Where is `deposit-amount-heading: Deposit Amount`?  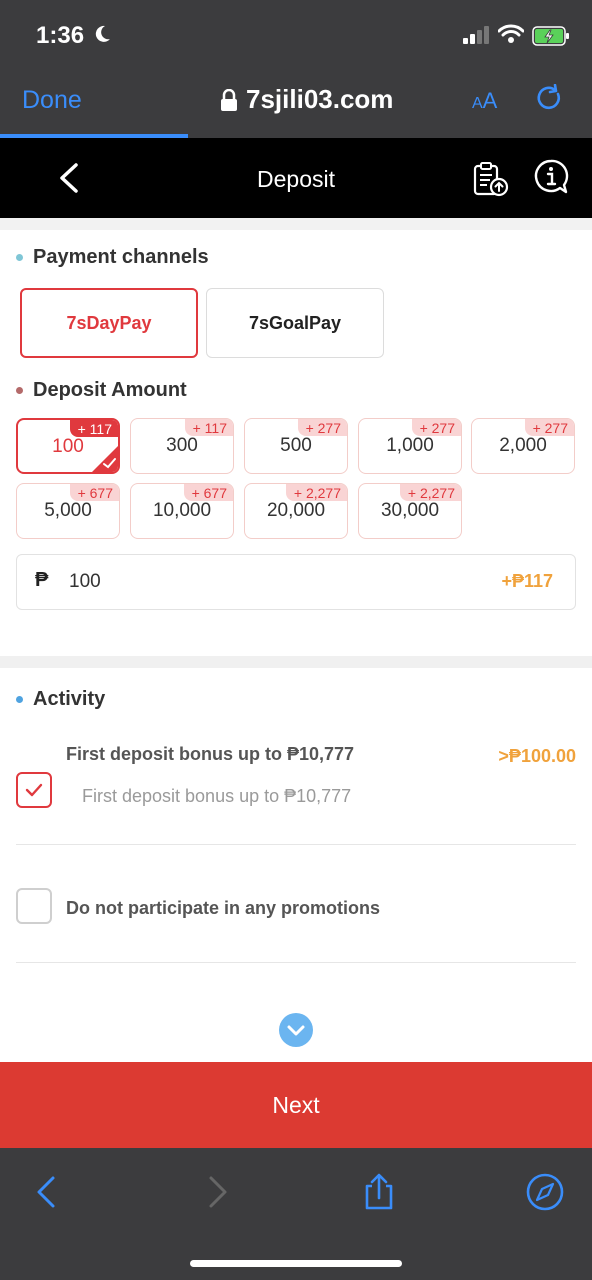 deposit-amount-heading: Deposit Amount is located at coordinates (101, 390).